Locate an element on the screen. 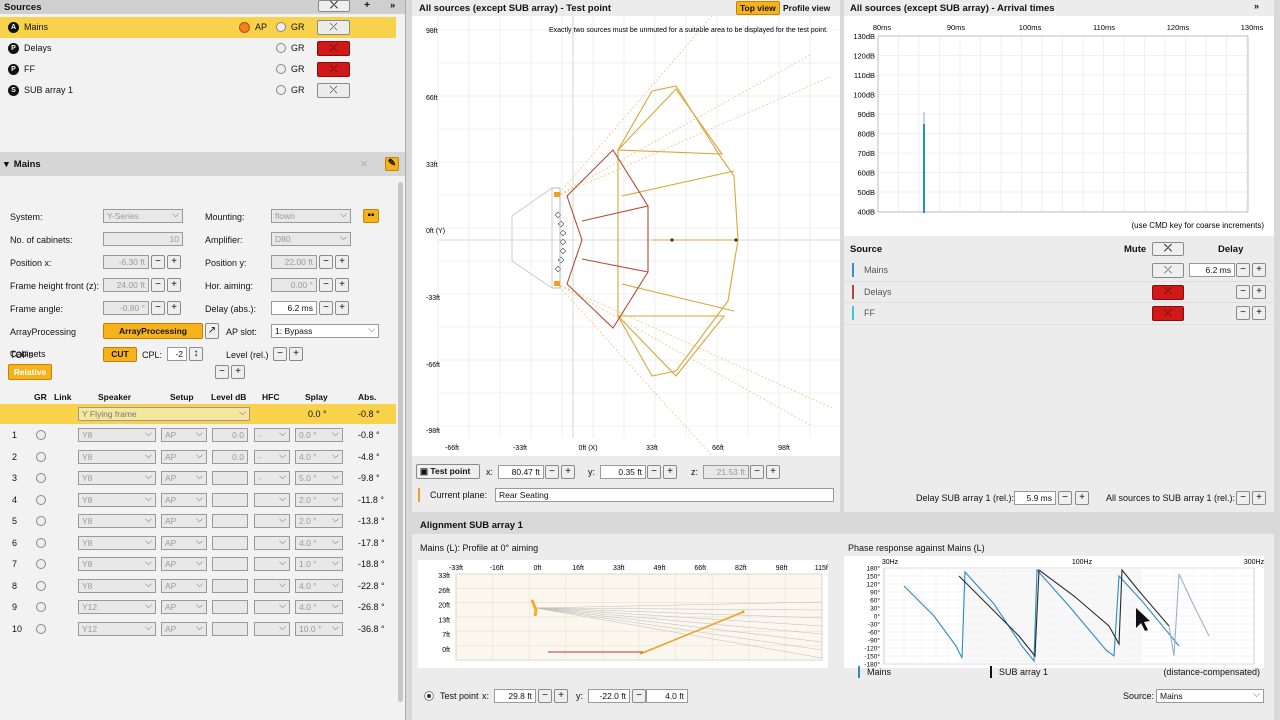 The image size is (1280, 720). posx-field: -6.30 ft is located at coordinates (126, 262).